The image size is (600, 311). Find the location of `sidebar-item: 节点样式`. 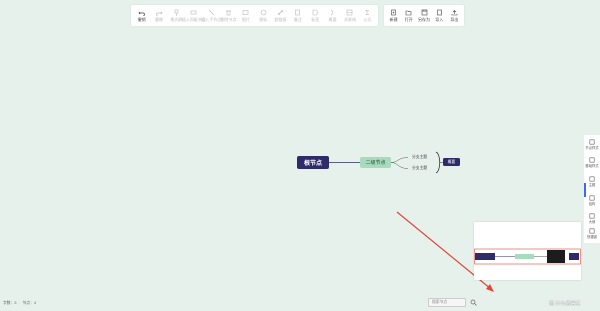

sidebar-item: 节点样式 is located at coordinates (592, 144).